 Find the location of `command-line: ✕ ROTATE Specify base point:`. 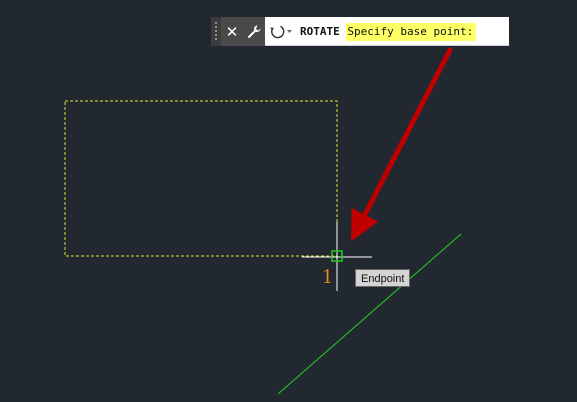

command-line: ✕ ROTATE Specify base point: is located at coordinates (360, 31).